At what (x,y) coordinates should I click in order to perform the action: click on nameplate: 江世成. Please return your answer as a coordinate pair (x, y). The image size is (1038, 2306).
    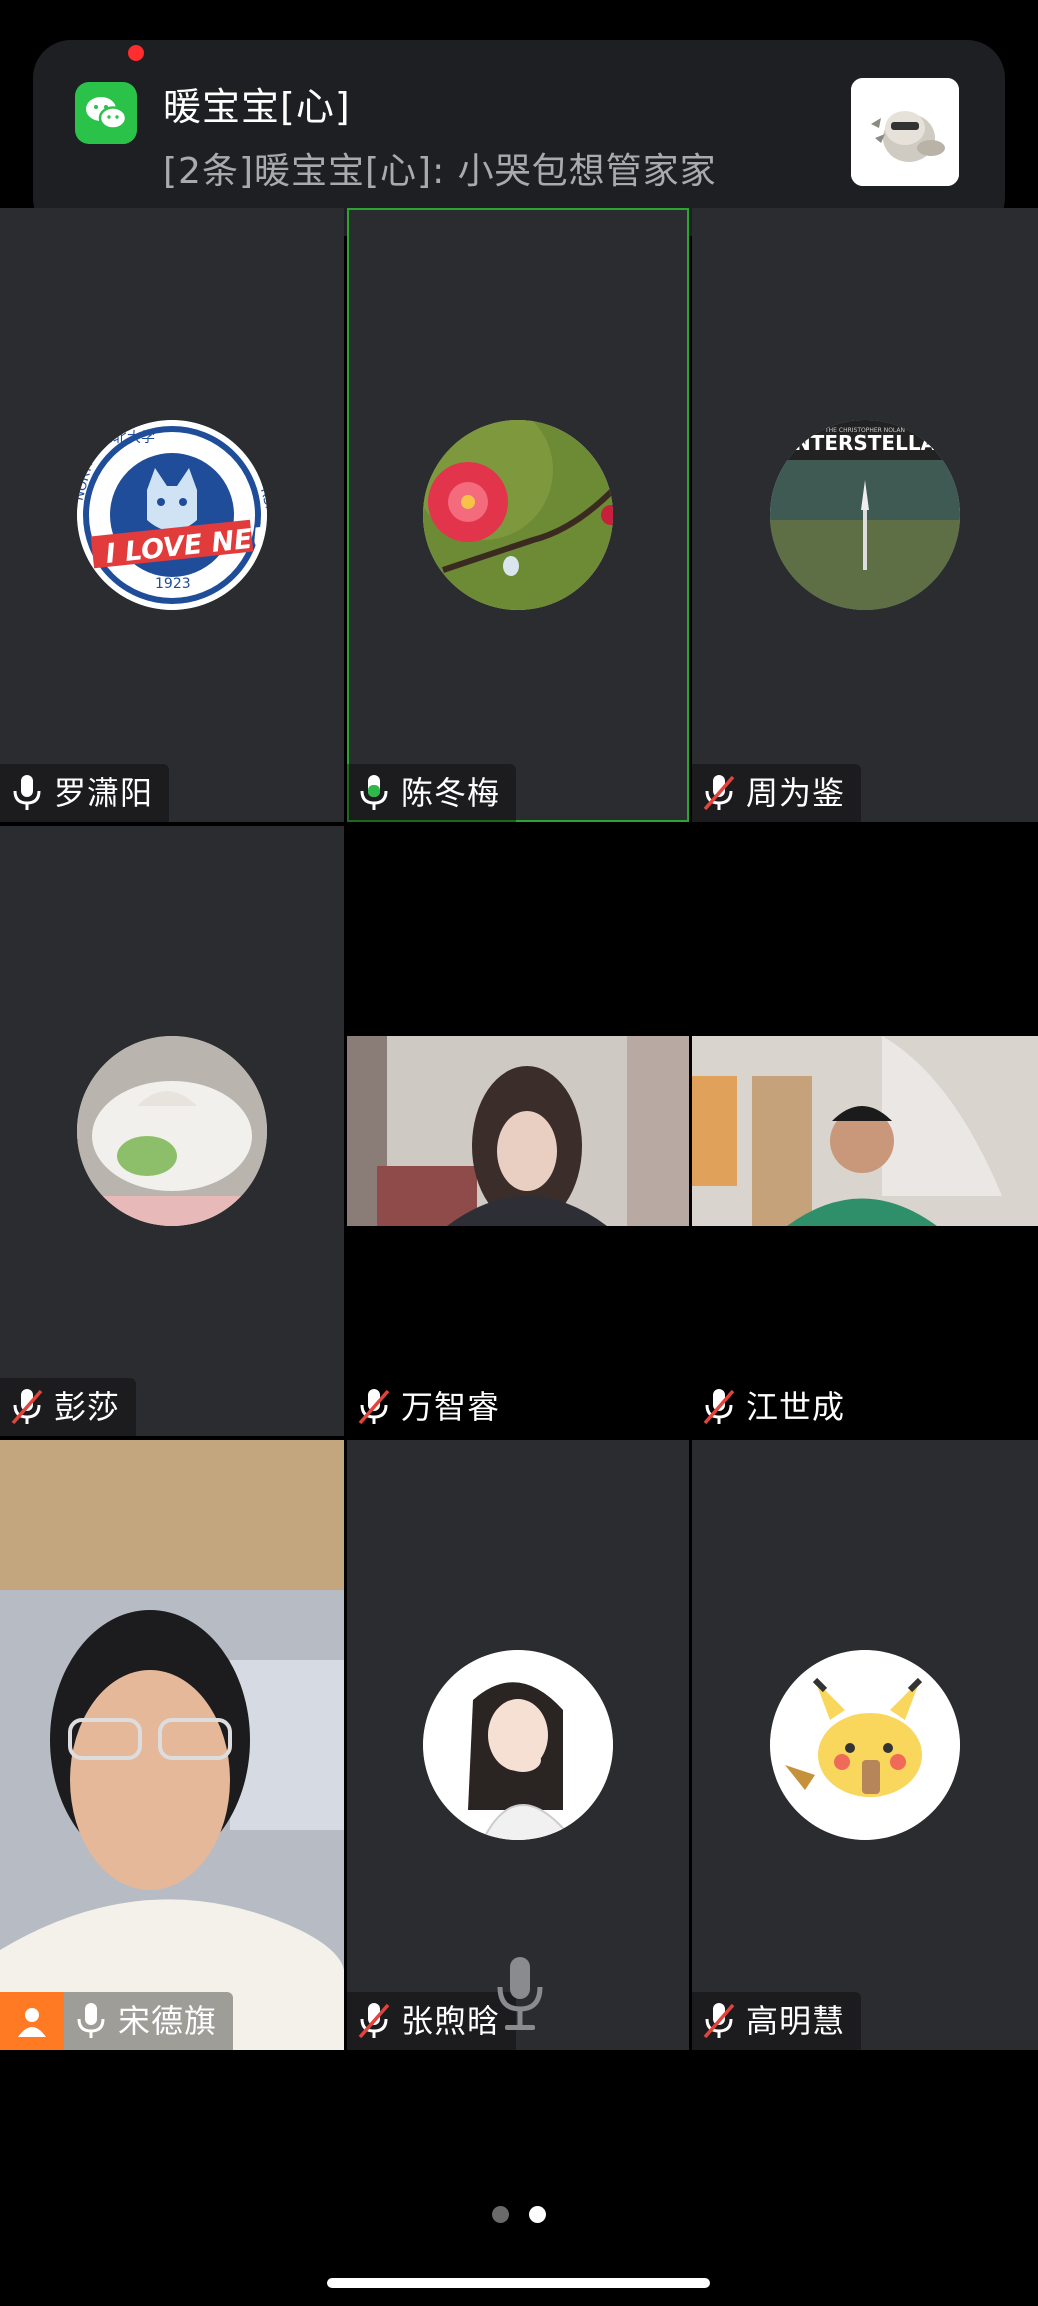
    Looking at the image, I should click on (777, 1407).